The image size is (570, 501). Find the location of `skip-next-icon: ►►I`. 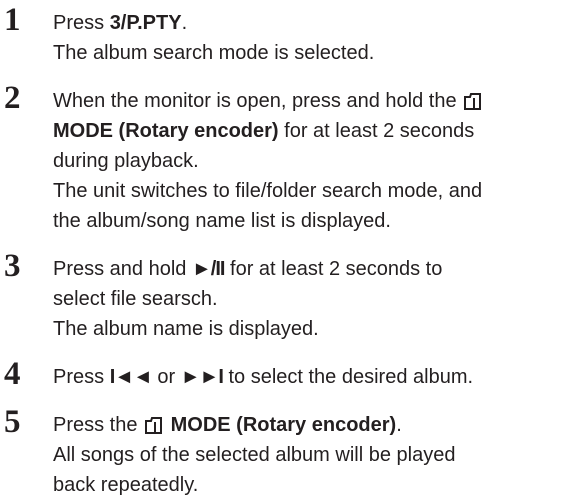

skip-next-icon: ►►I is located at coordinates (202, 377).